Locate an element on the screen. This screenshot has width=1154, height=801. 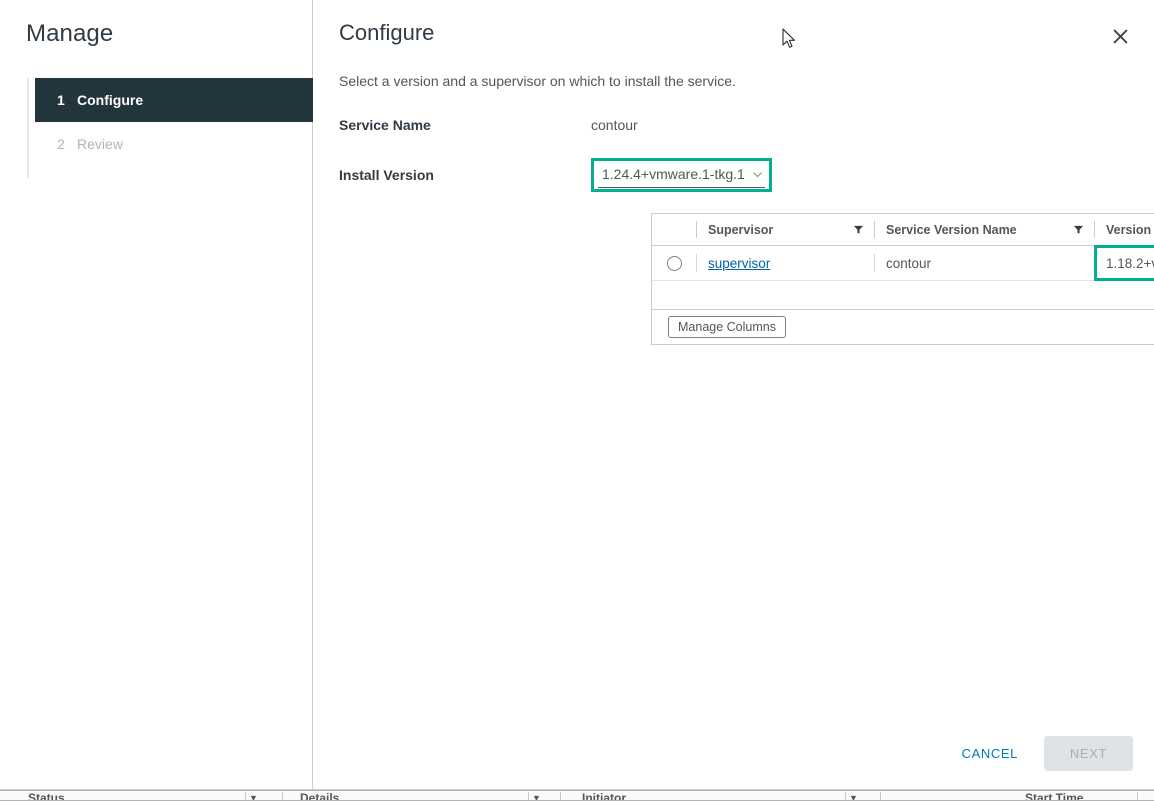
datagrid-header-service-version-name: Service Version Name is located at coordinates (984, 229).